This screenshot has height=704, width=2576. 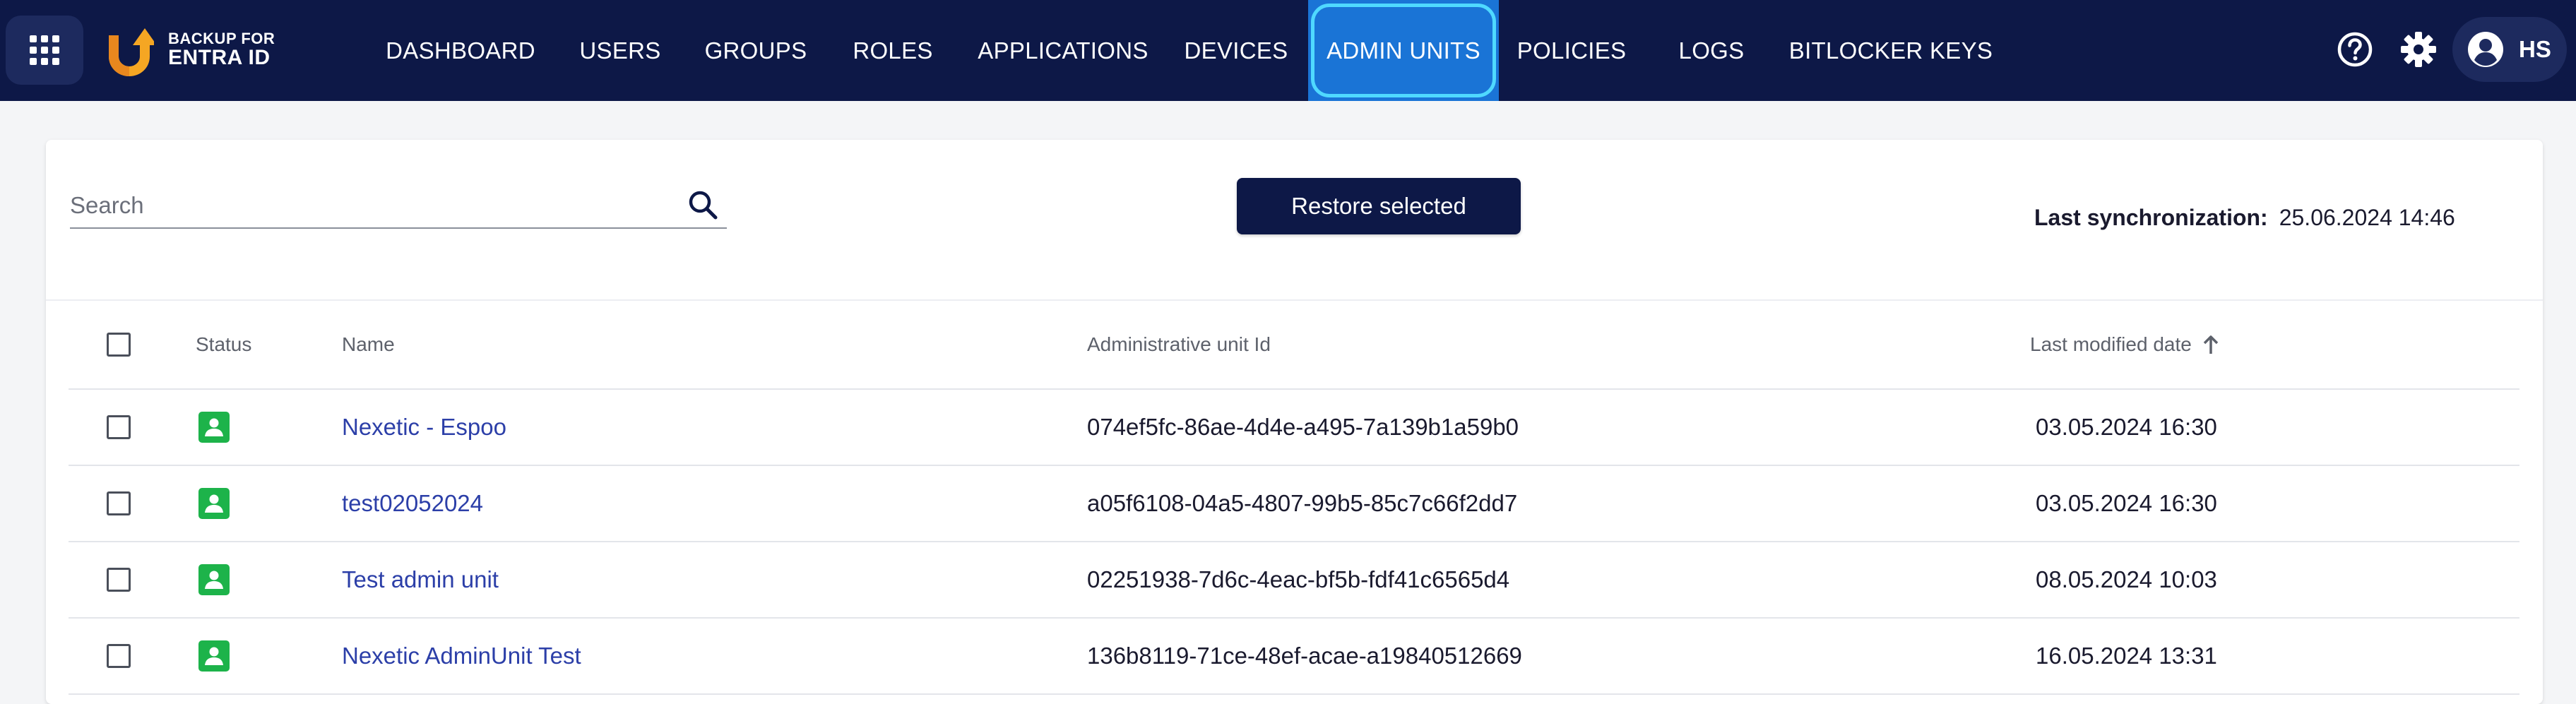 I want to click on logo-text: BACKUP FOR ENTRA ID, so click(x=221, y=49).